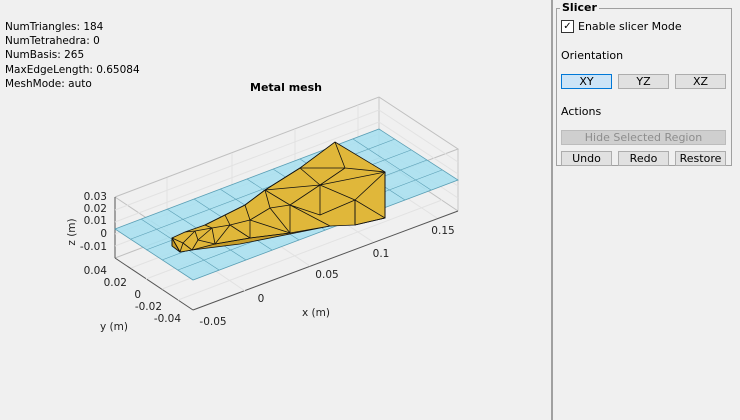 The image size is (740, 420). What do you see at coordinates (72, 231) in the screenshot?
I see `z-axis-label: z (m)` at bounding box center [72, 231].